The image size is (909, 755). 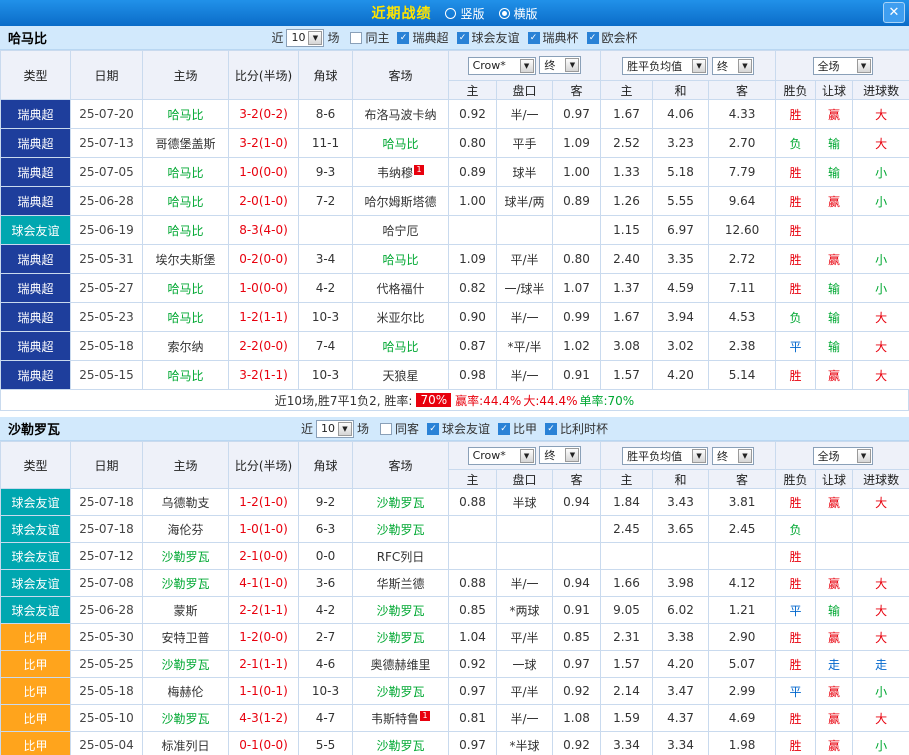 I want to click on handicap-odds-cell: 0.89, so click(x=576, y=201).